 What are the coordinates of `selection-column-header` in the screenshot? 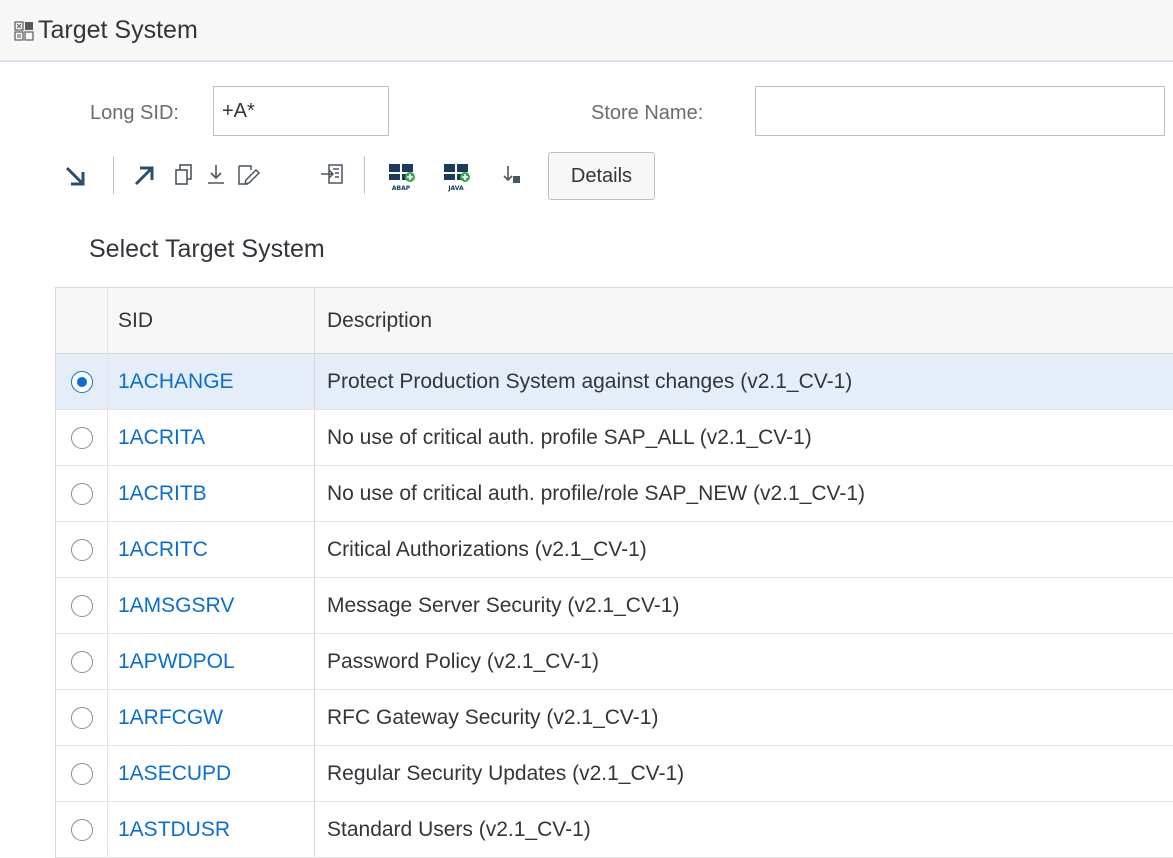 It's located at (82, 320).